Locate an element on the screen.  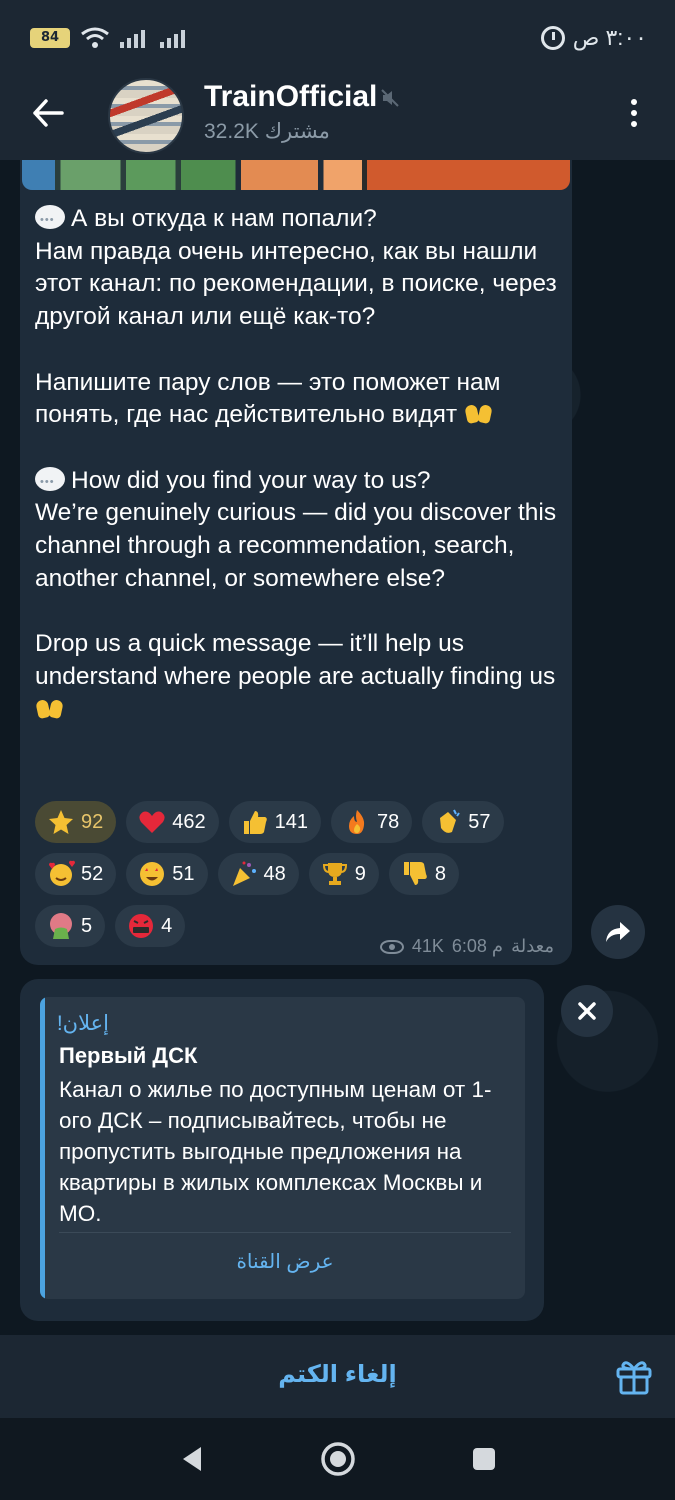
reaction-count: 78 is located at coordinates (388, 821).